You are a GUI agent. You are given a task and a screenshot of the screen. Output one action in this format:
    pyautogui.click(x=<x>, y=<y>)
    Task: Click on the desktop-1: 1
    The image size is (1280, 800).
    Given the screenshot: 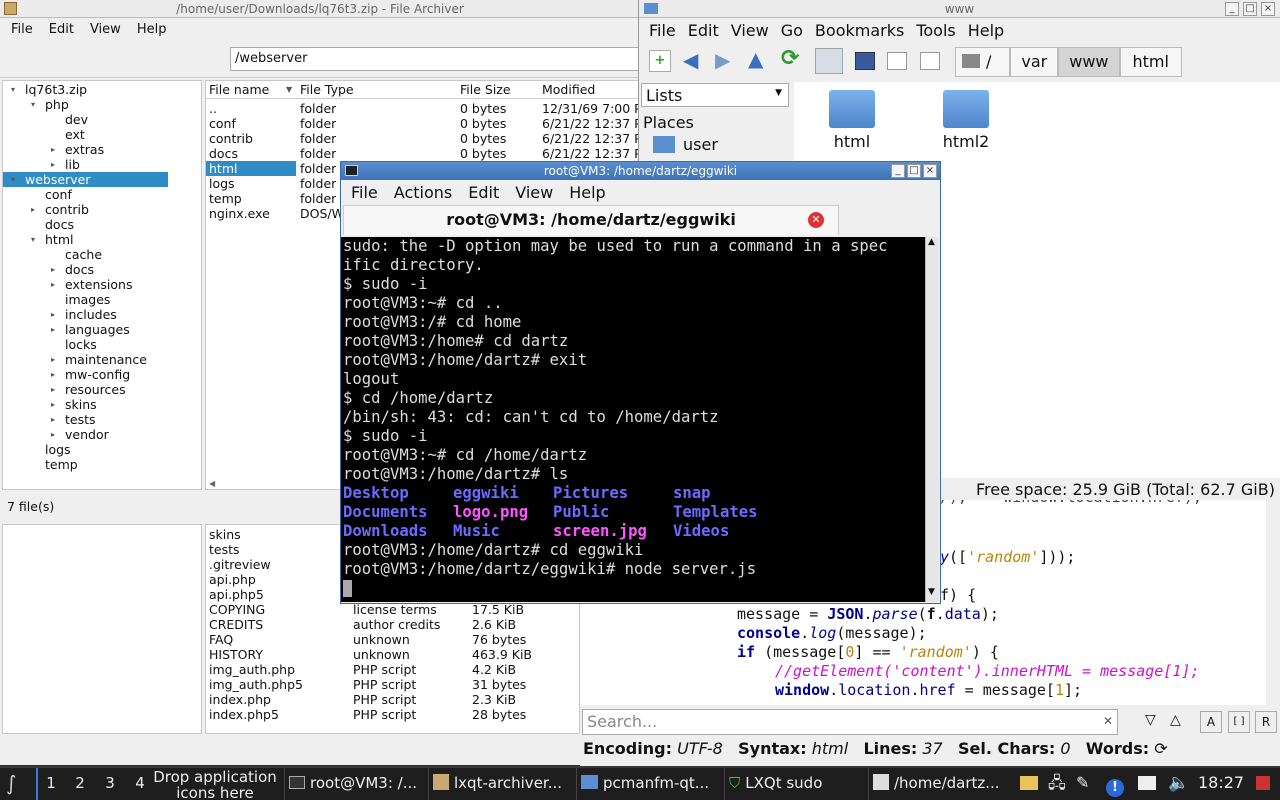 What is the action you would take?
    pyautogui.click(x=50, y=784)
    